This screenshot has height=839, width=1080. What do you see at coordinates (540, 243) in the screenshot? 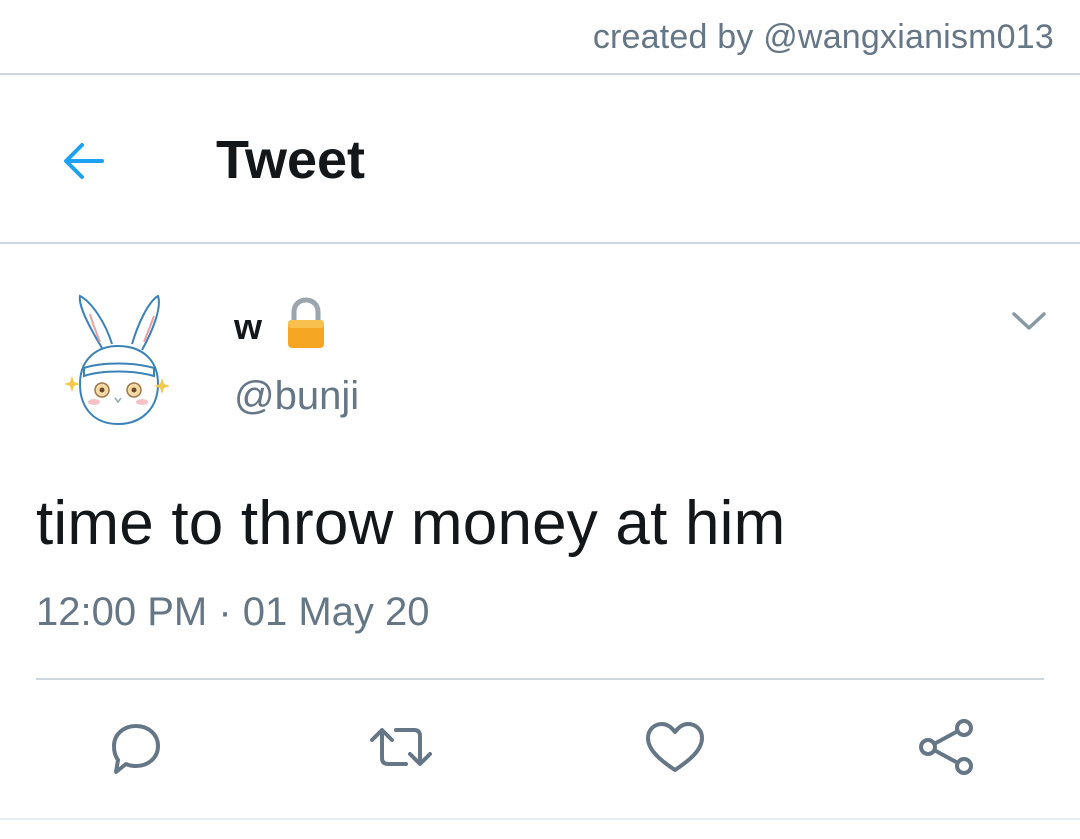
I see `header-divider` at bounding box center [540, 243].